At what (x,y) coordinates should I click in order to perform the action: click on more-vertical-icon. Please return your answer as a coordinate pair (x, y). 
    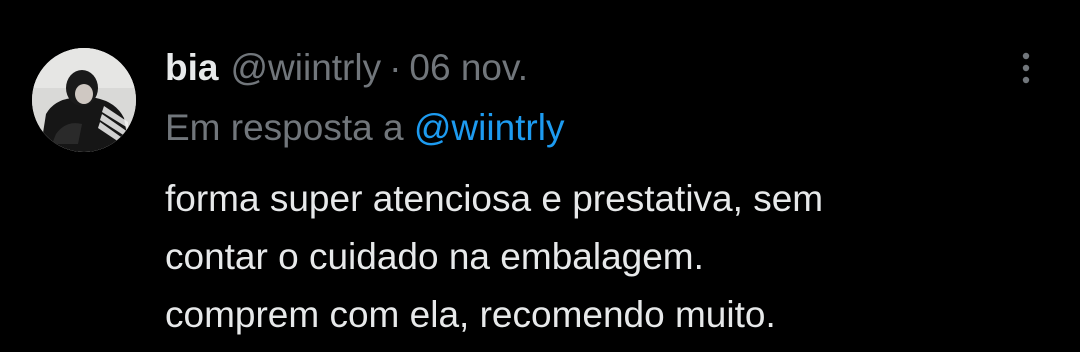
    Looking at the image, I should click on (1026, 68).